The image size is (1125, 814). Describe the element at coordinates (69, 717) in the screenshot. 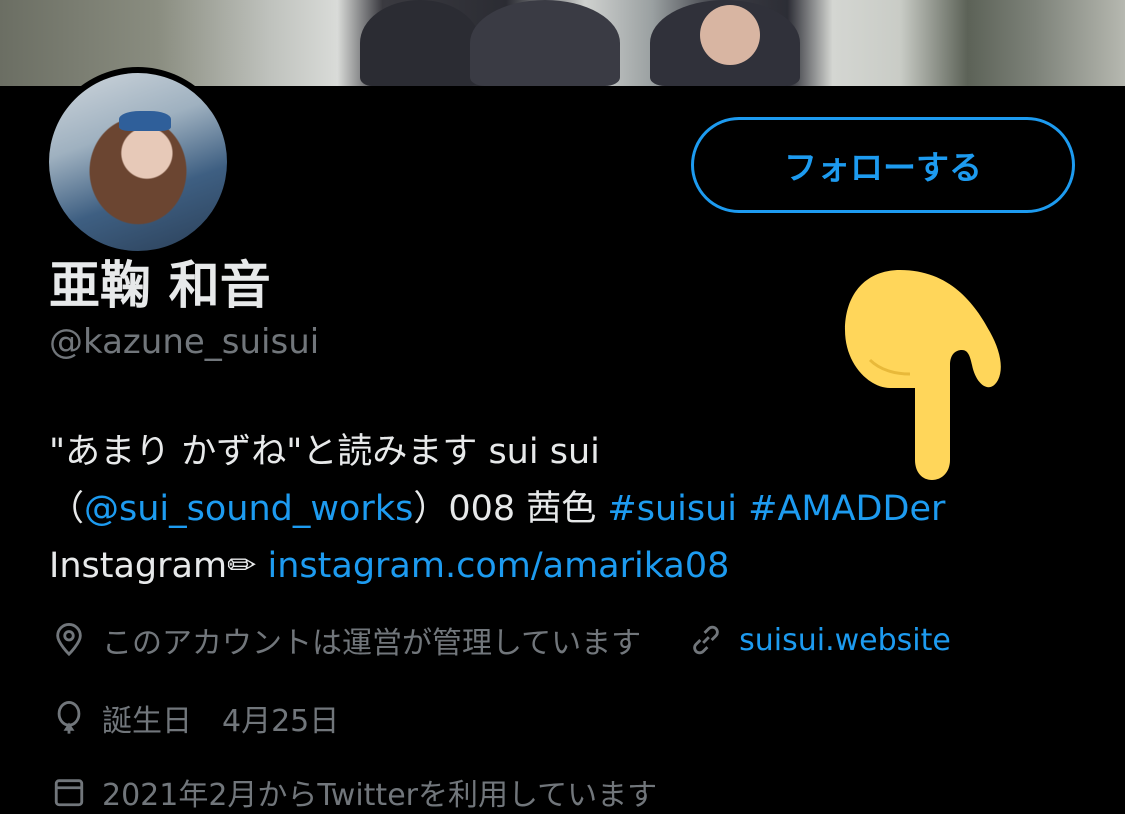

I see `balloon-icon` at that location.